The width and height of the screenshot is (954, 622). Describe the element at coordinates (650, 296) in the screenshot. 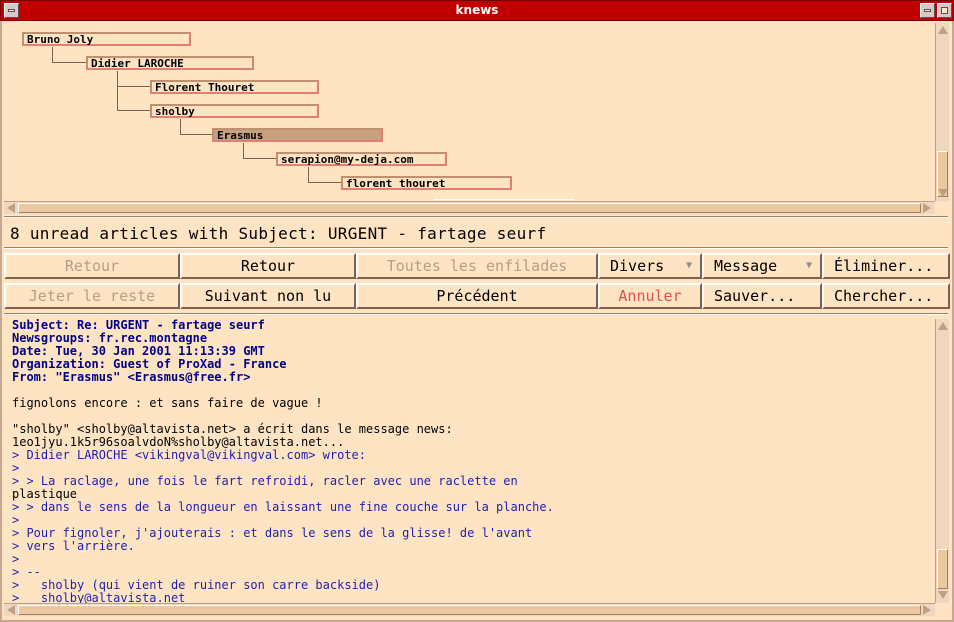

I see `annuler-button: Annuler` at that location.